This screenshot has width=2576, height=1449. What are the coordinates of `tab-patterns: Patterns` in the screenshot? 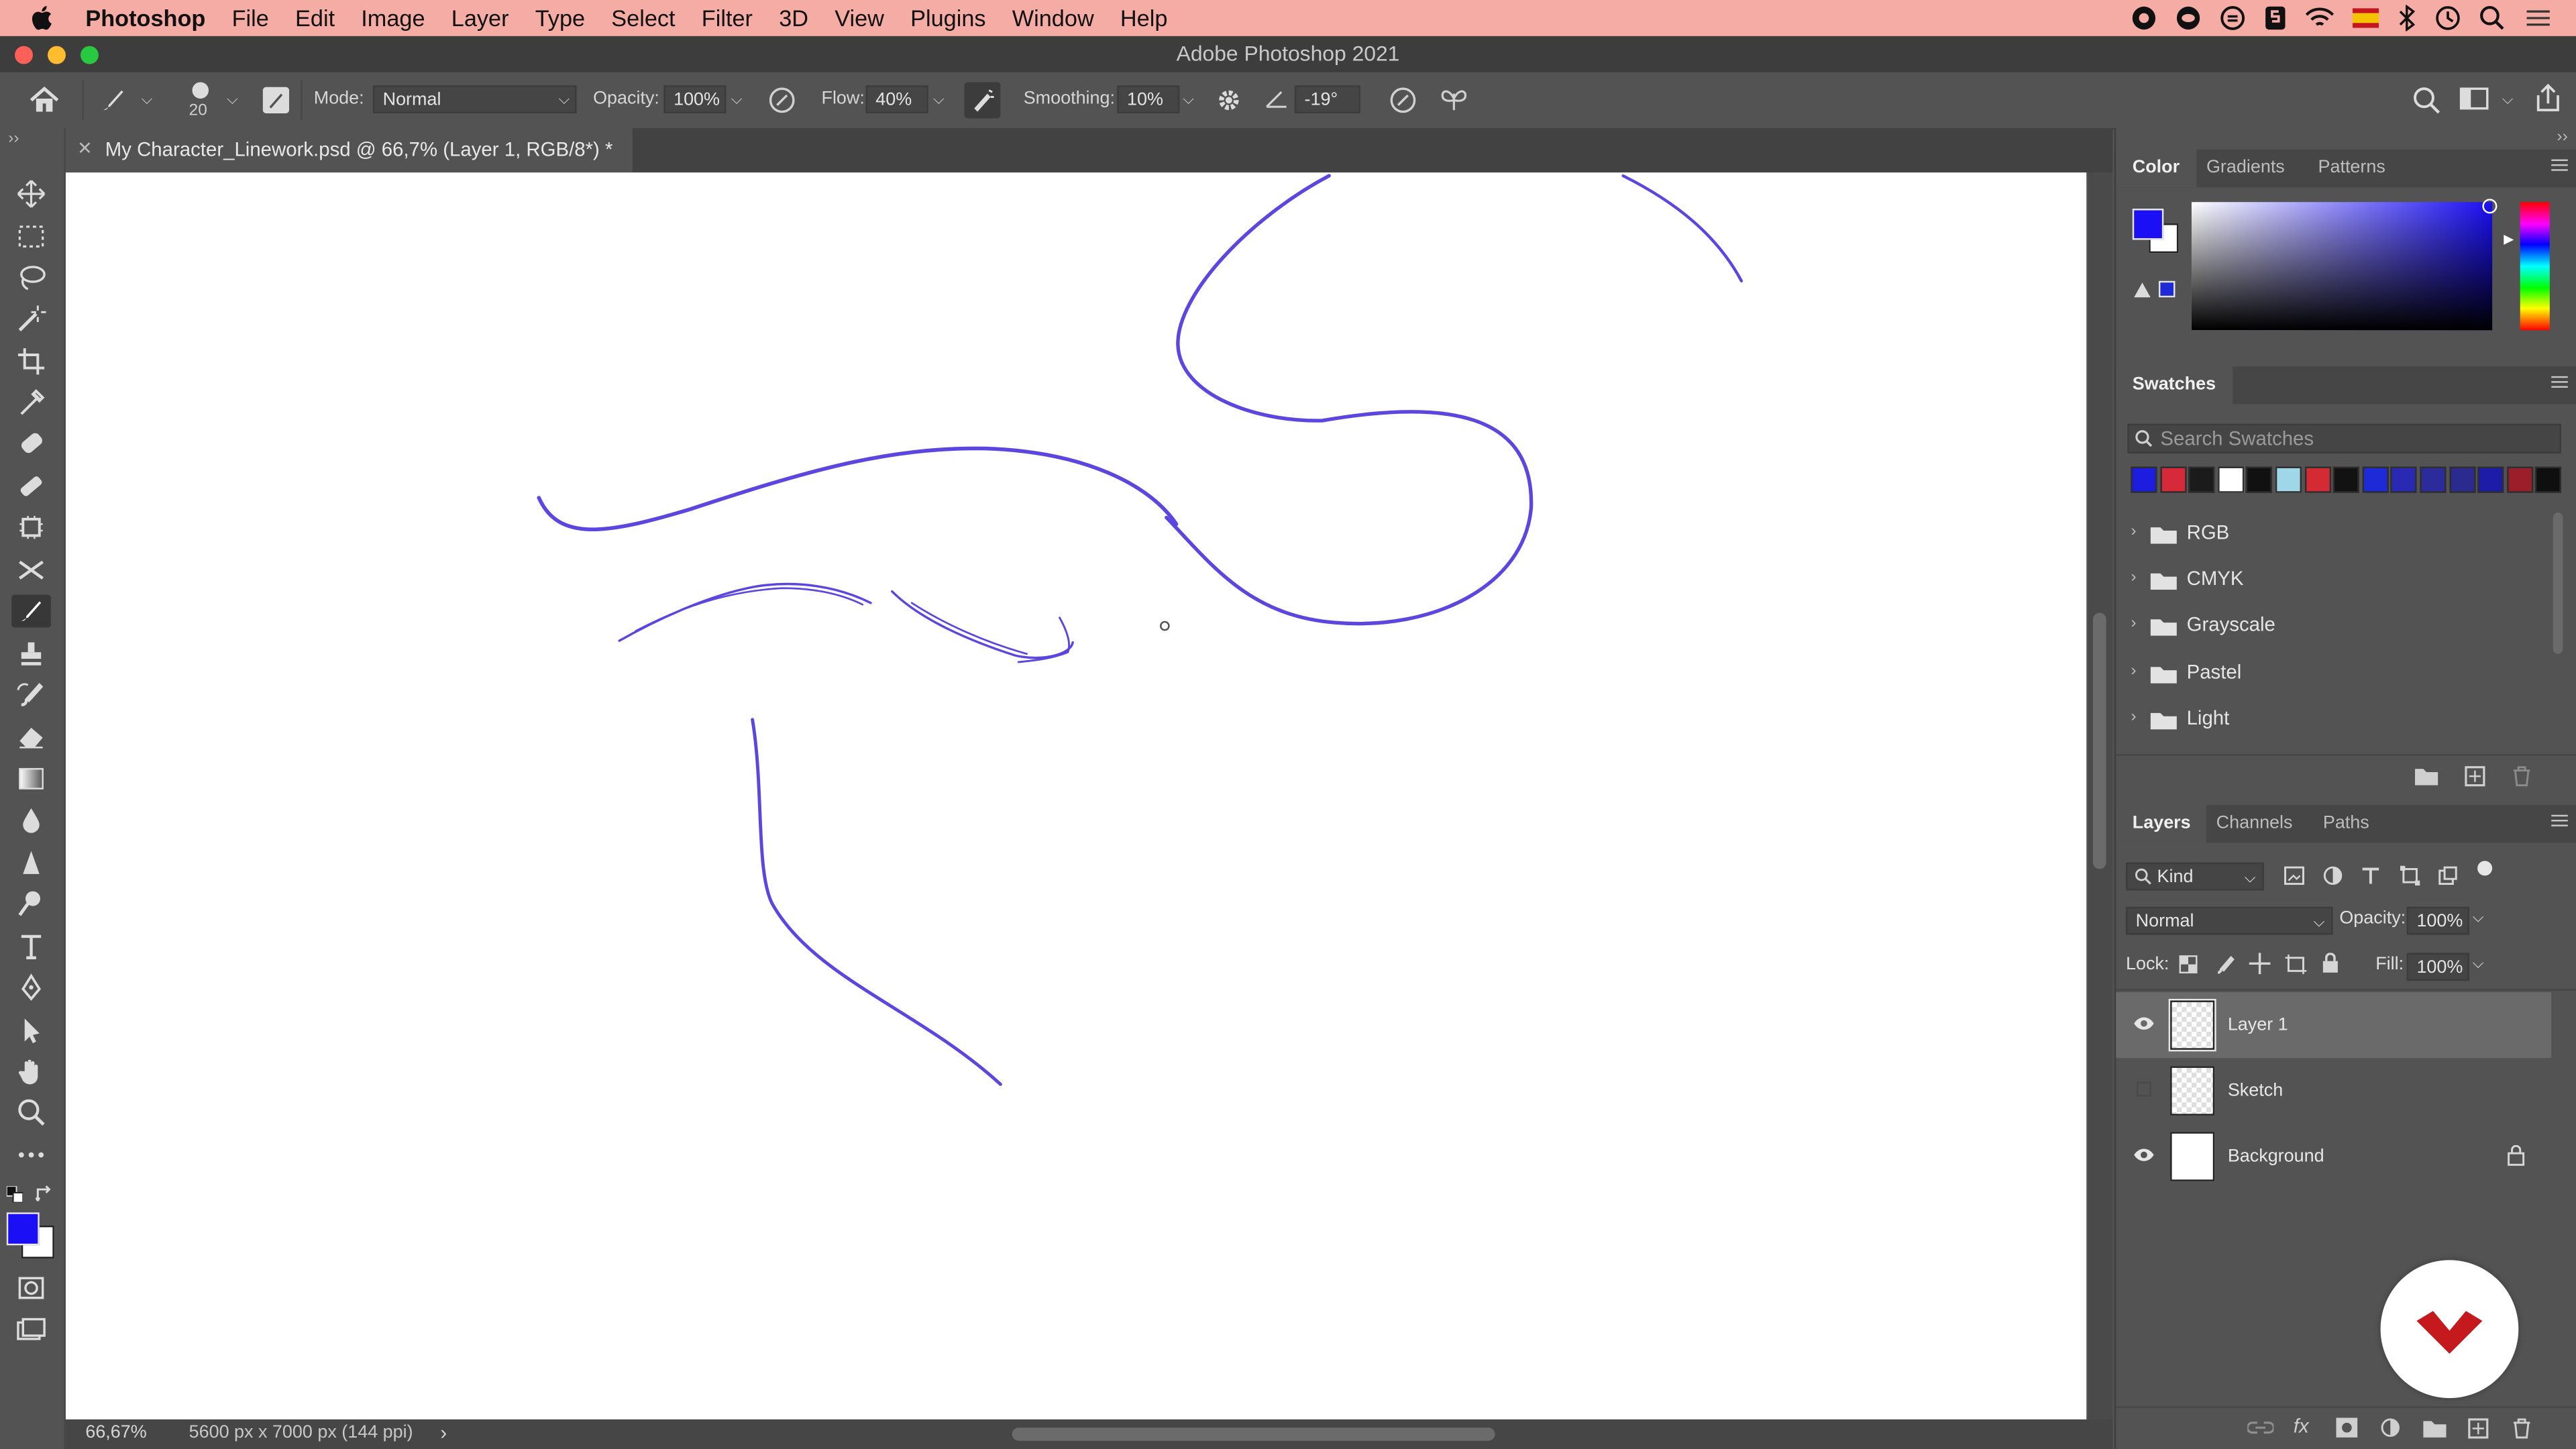 It's located at (2351, 168).